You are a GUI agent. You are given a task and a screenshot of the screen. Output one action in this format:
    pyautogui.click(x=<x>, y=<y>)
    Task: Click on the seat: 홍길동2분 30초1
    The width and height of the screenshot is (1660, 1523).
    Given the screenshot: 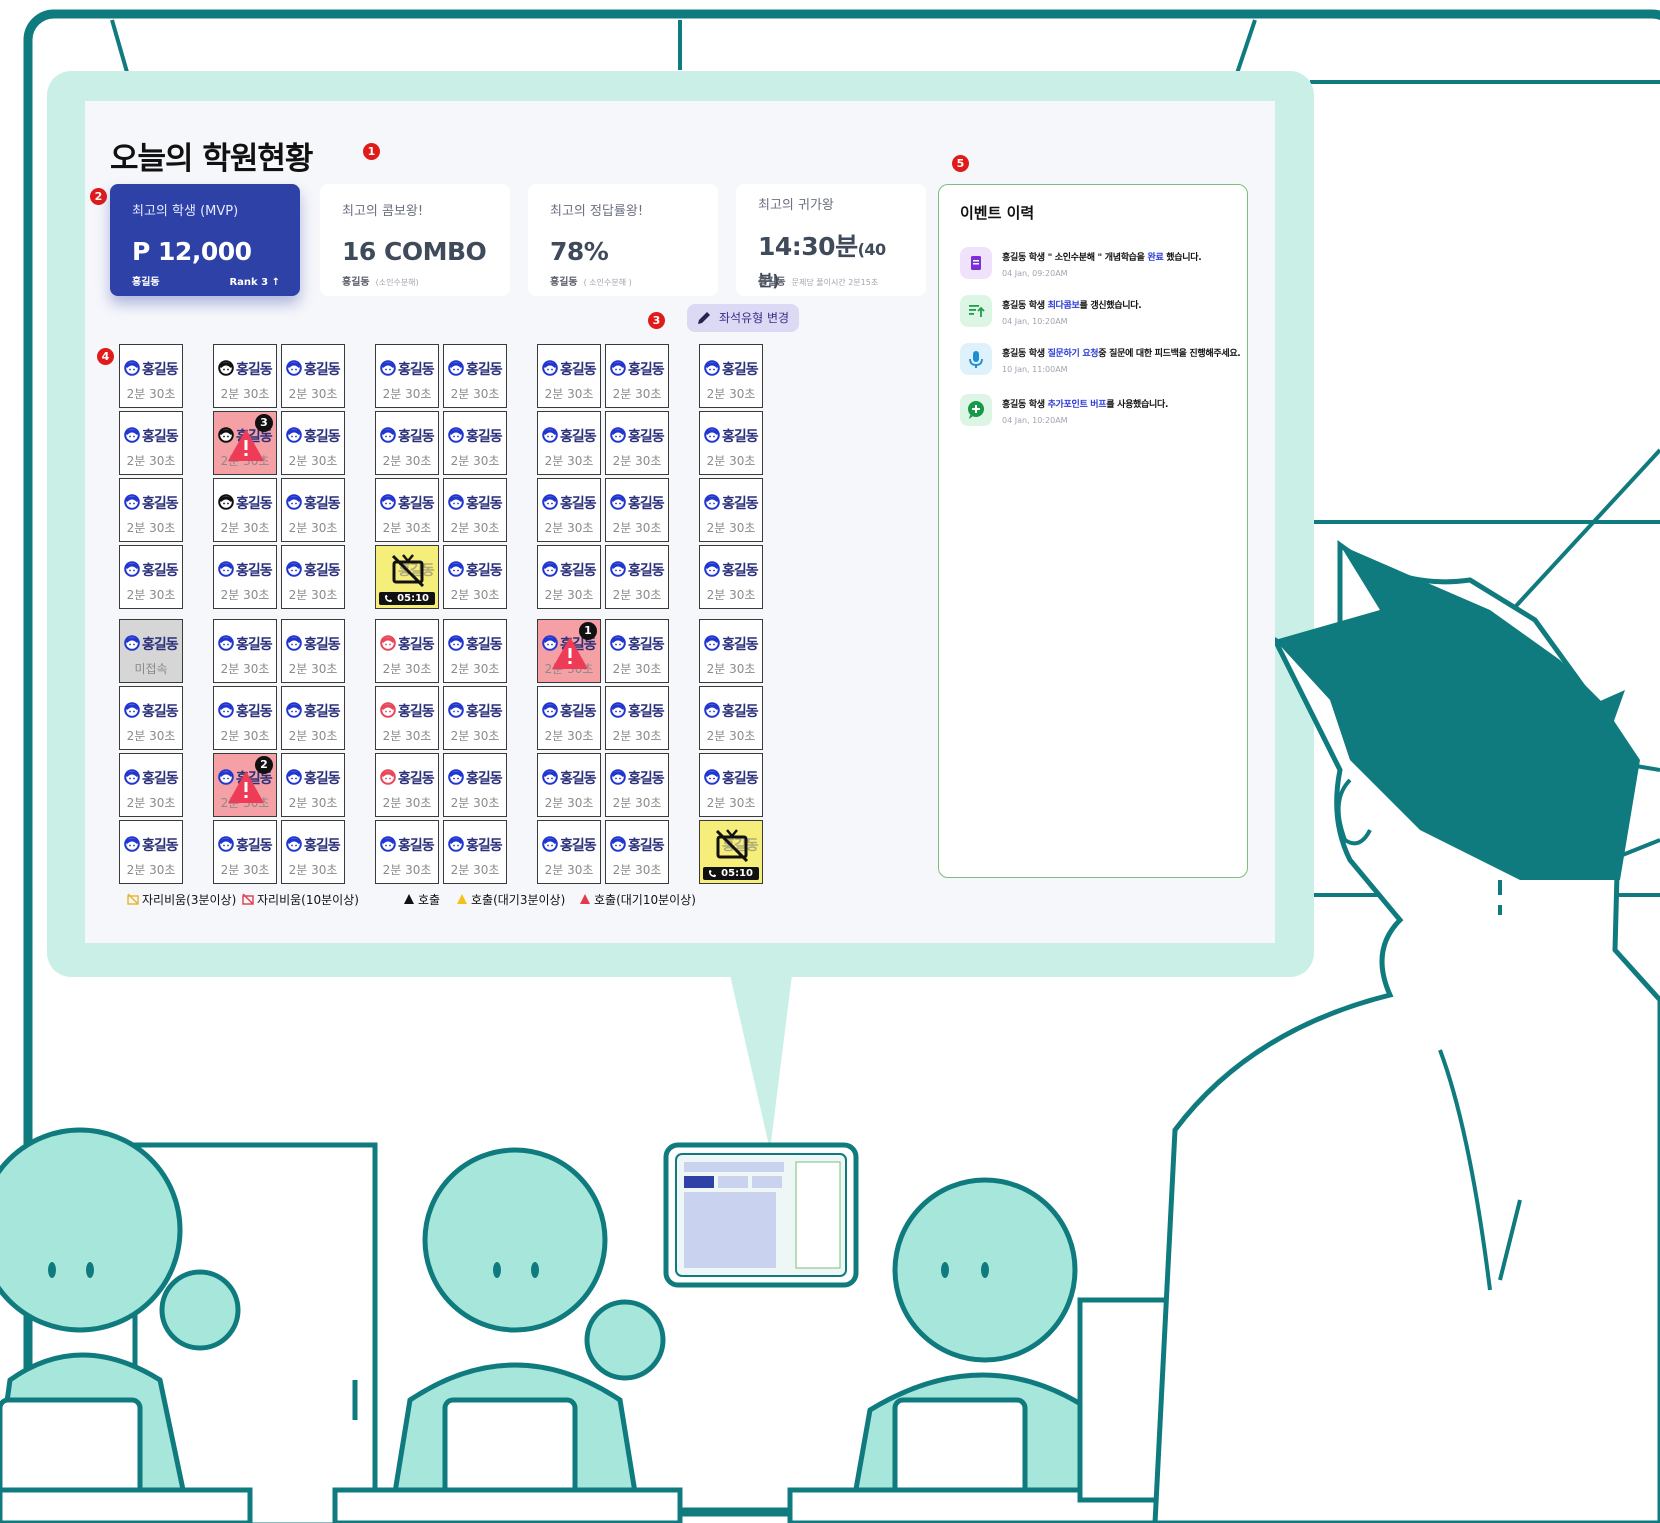 What is the action you would take?
    pyautogui.click(x=569, y=651)
    